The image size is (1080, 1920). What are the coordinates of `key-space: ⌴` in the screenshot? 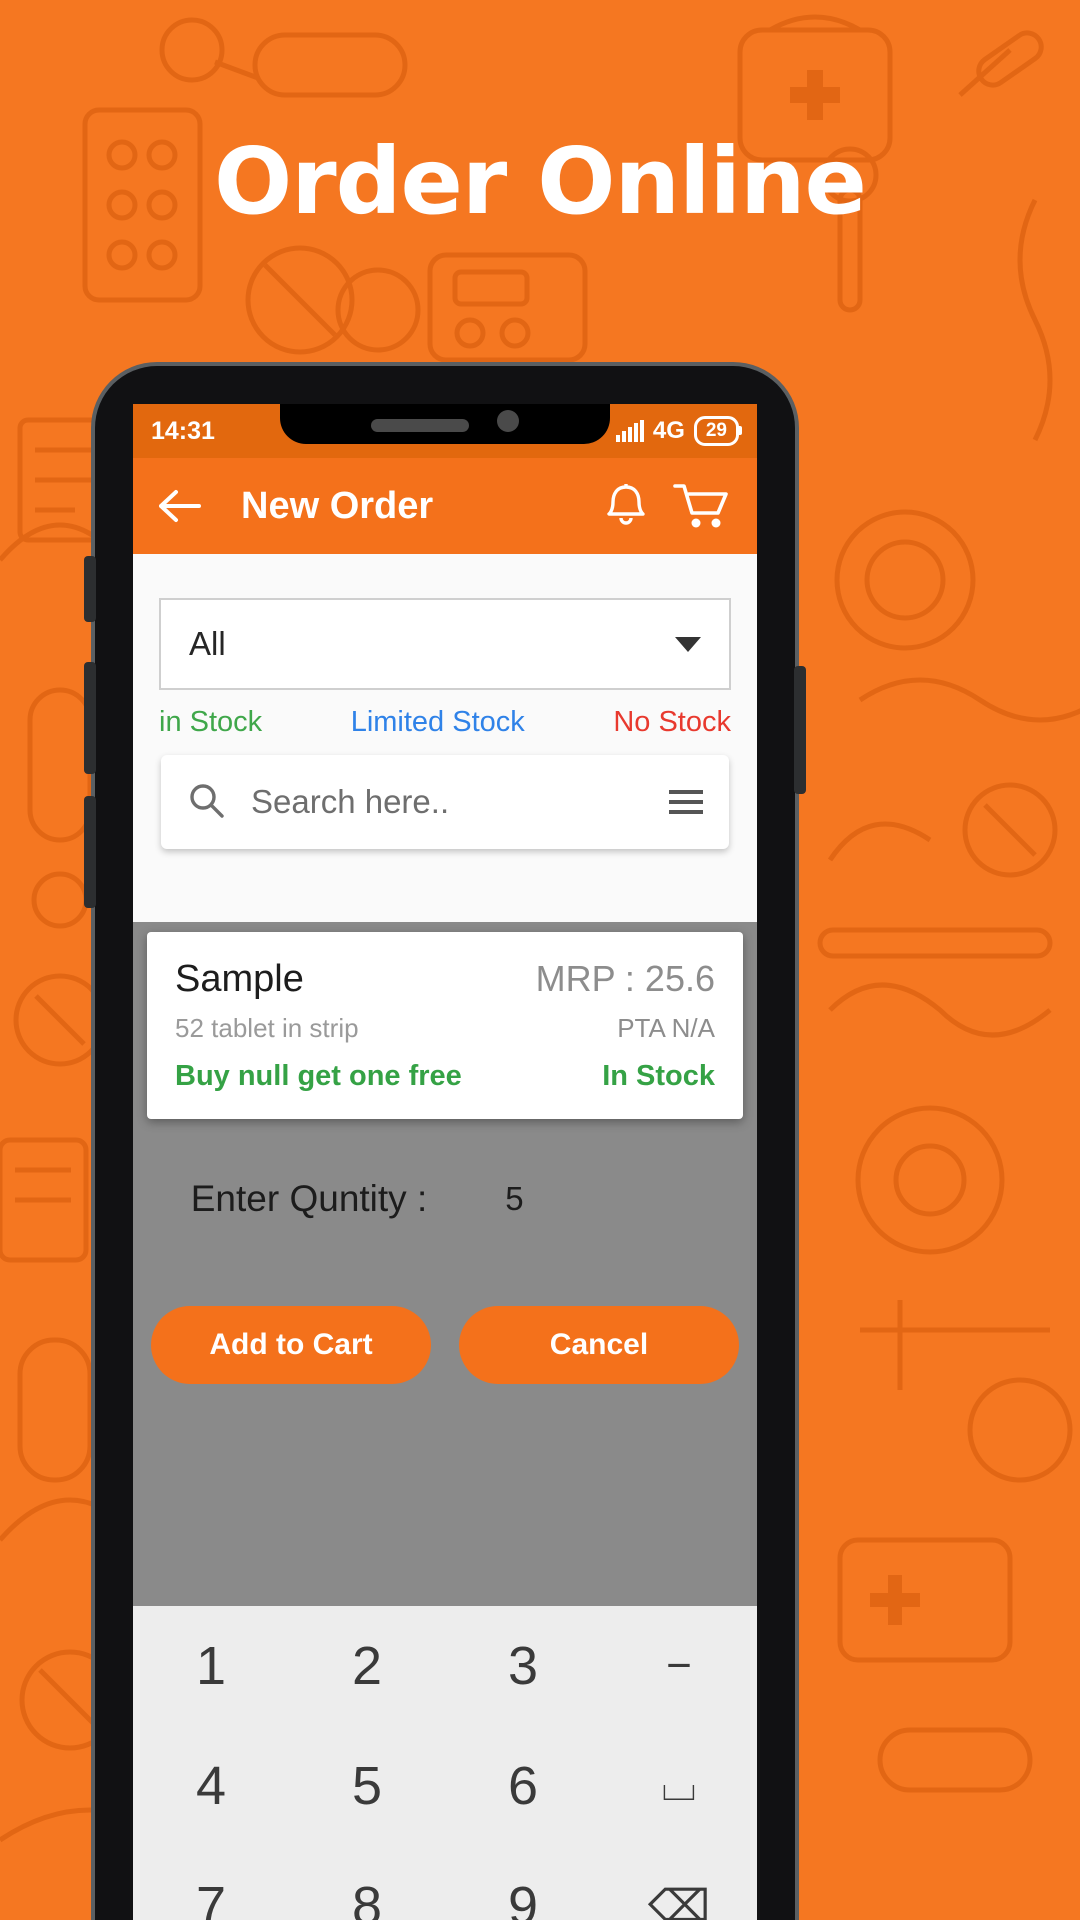 It's located at (679, 1786).